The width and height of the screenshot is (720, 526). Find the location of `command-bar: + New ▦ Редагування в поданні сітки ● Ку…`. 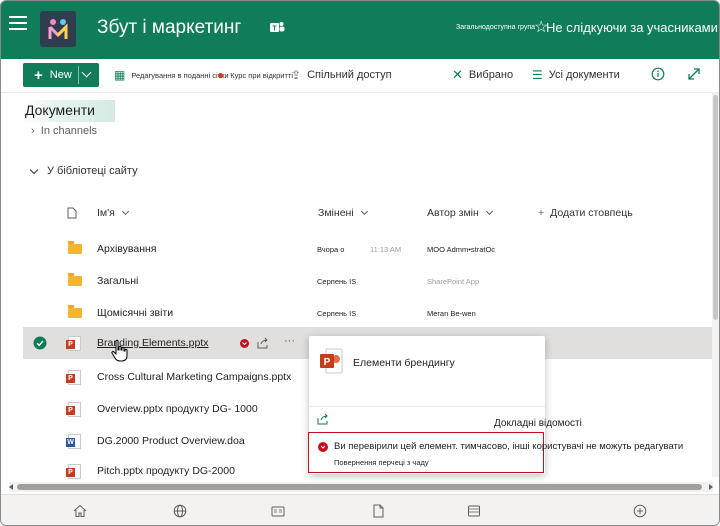

command-bar: + New ▦ Редагування в поданні сітки ● Ку… is located at coordinates (360, 76).